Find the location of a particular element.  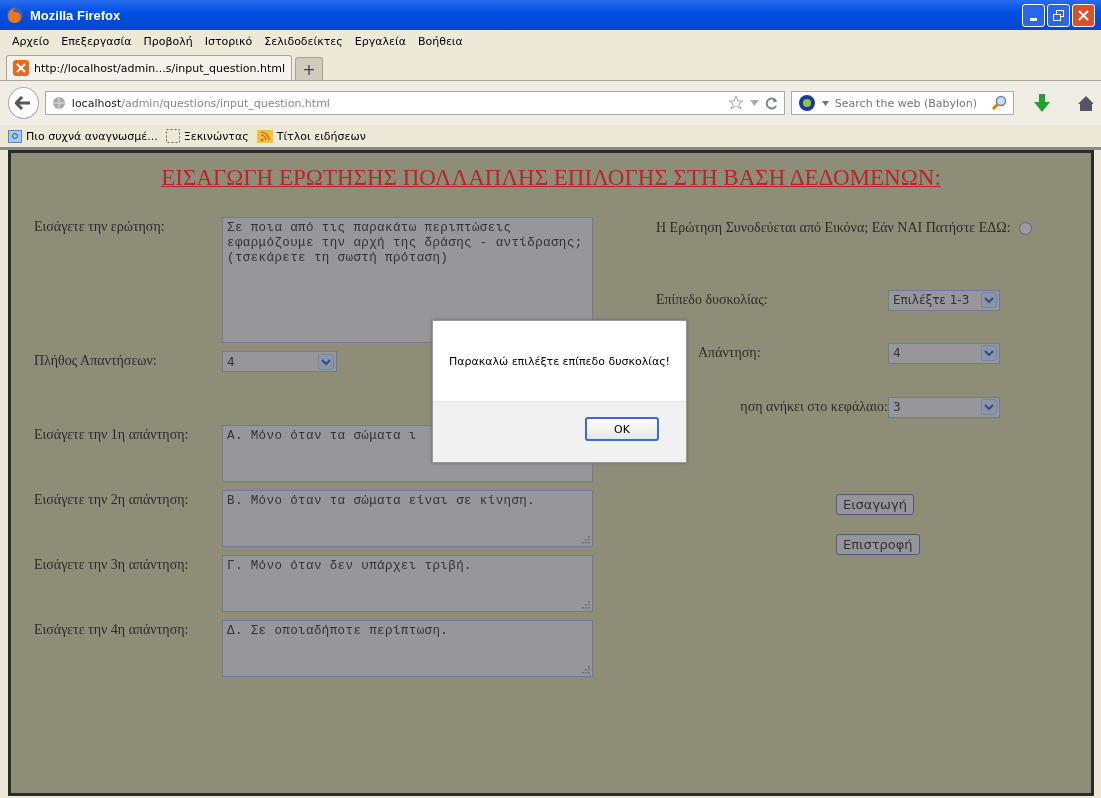

browser-logo-icon is located at coordinates (15, 15).